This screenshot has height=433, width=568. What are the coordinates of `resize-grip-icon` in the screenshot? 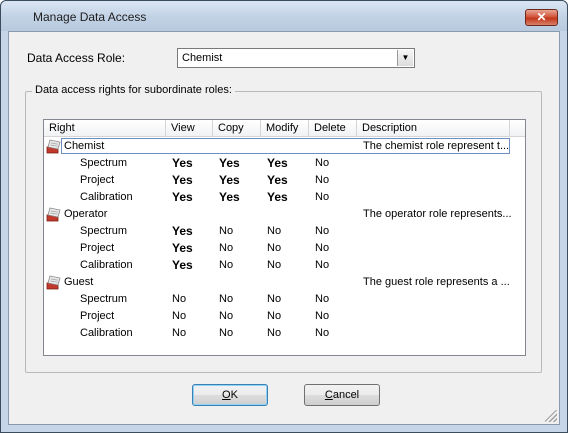 It's located at (551, 416).